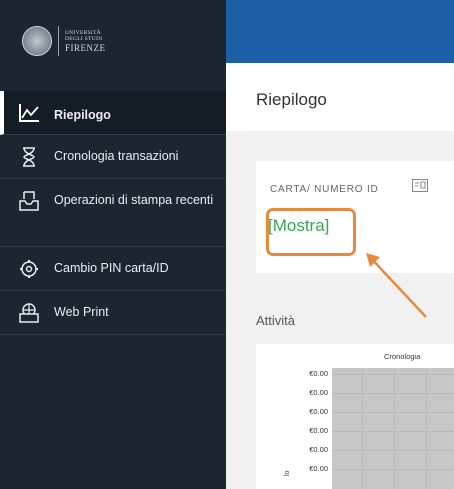 This screenshot has width=454, height=489. I want to click on sidebar-item-cronologia-transazioni: Cronologia transazioni, so click(113, 157).